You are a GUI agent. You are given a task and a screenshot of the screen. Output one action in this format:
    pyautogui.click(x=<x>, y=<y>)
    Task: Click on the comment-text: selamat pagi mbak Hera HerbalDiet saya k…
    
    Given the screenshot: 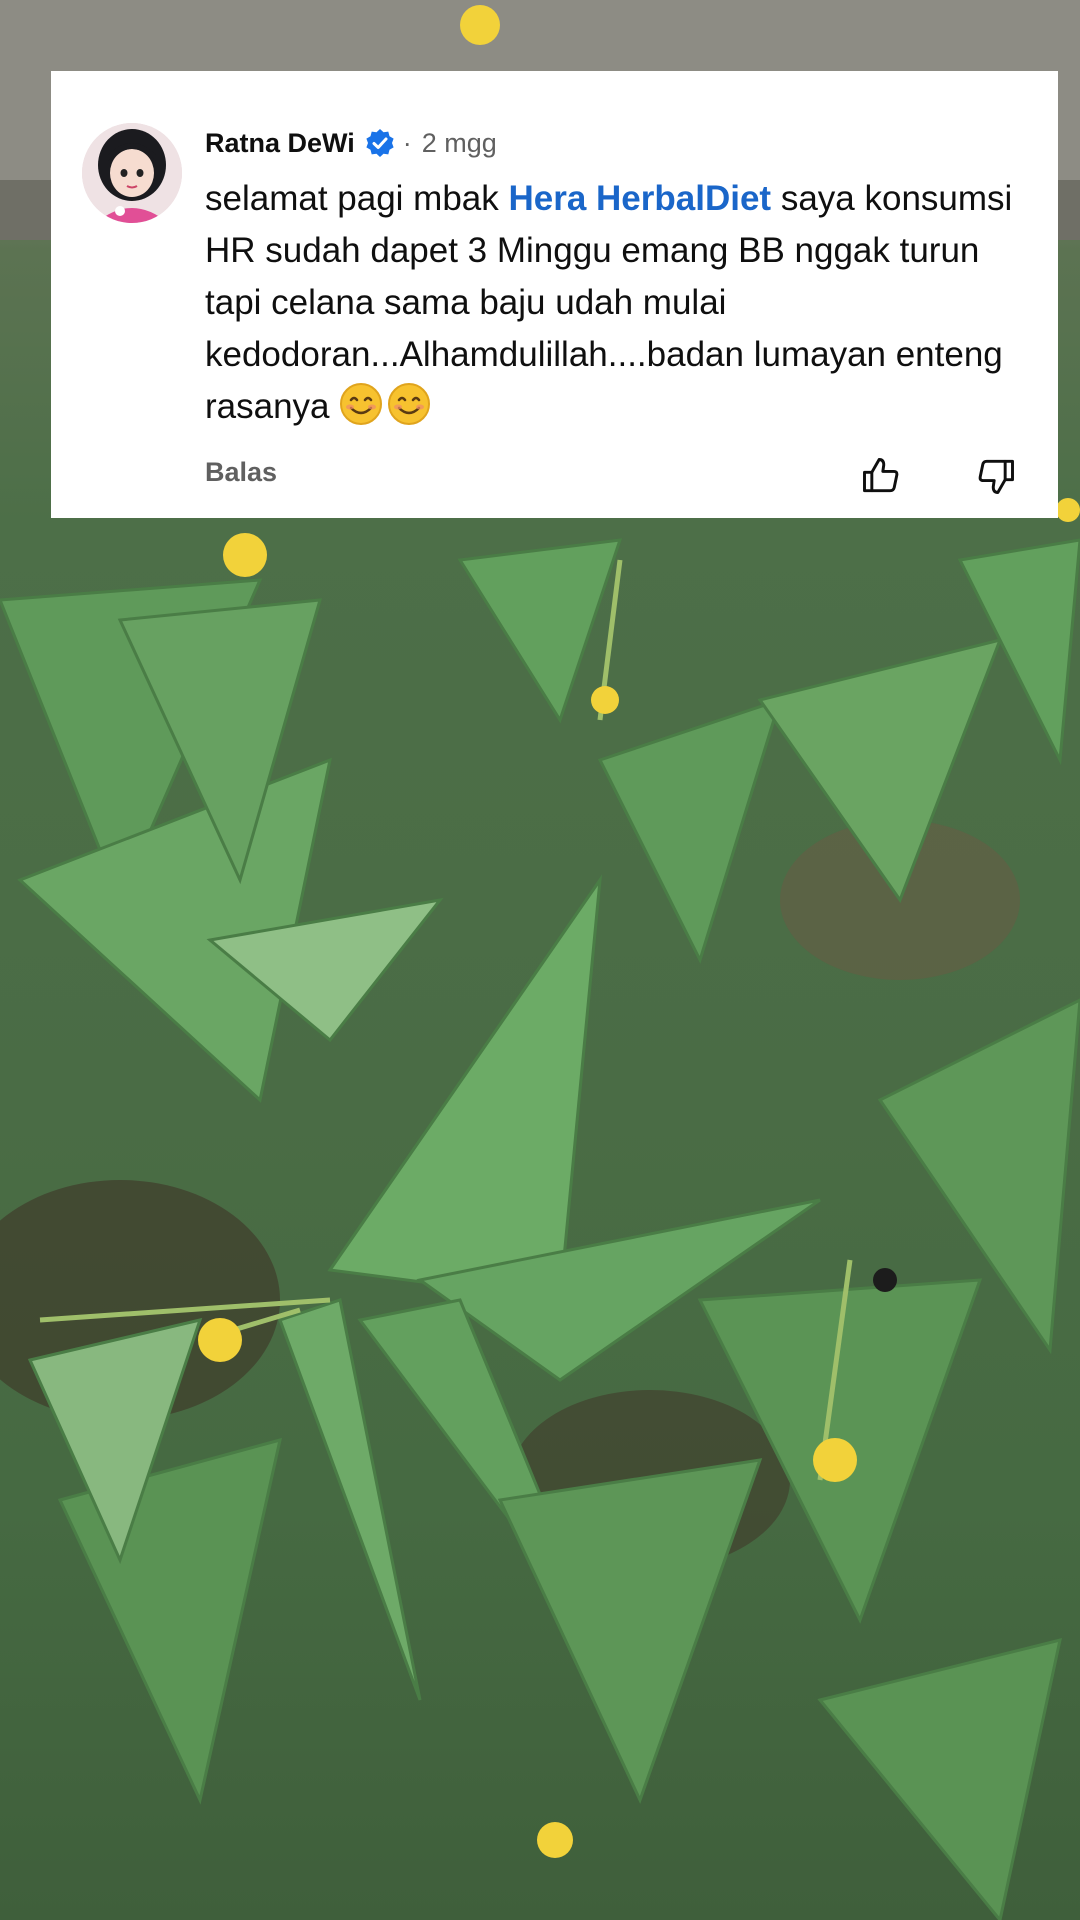 What is the action you would take?
    pyautogui.click(x=615, y=303)
    